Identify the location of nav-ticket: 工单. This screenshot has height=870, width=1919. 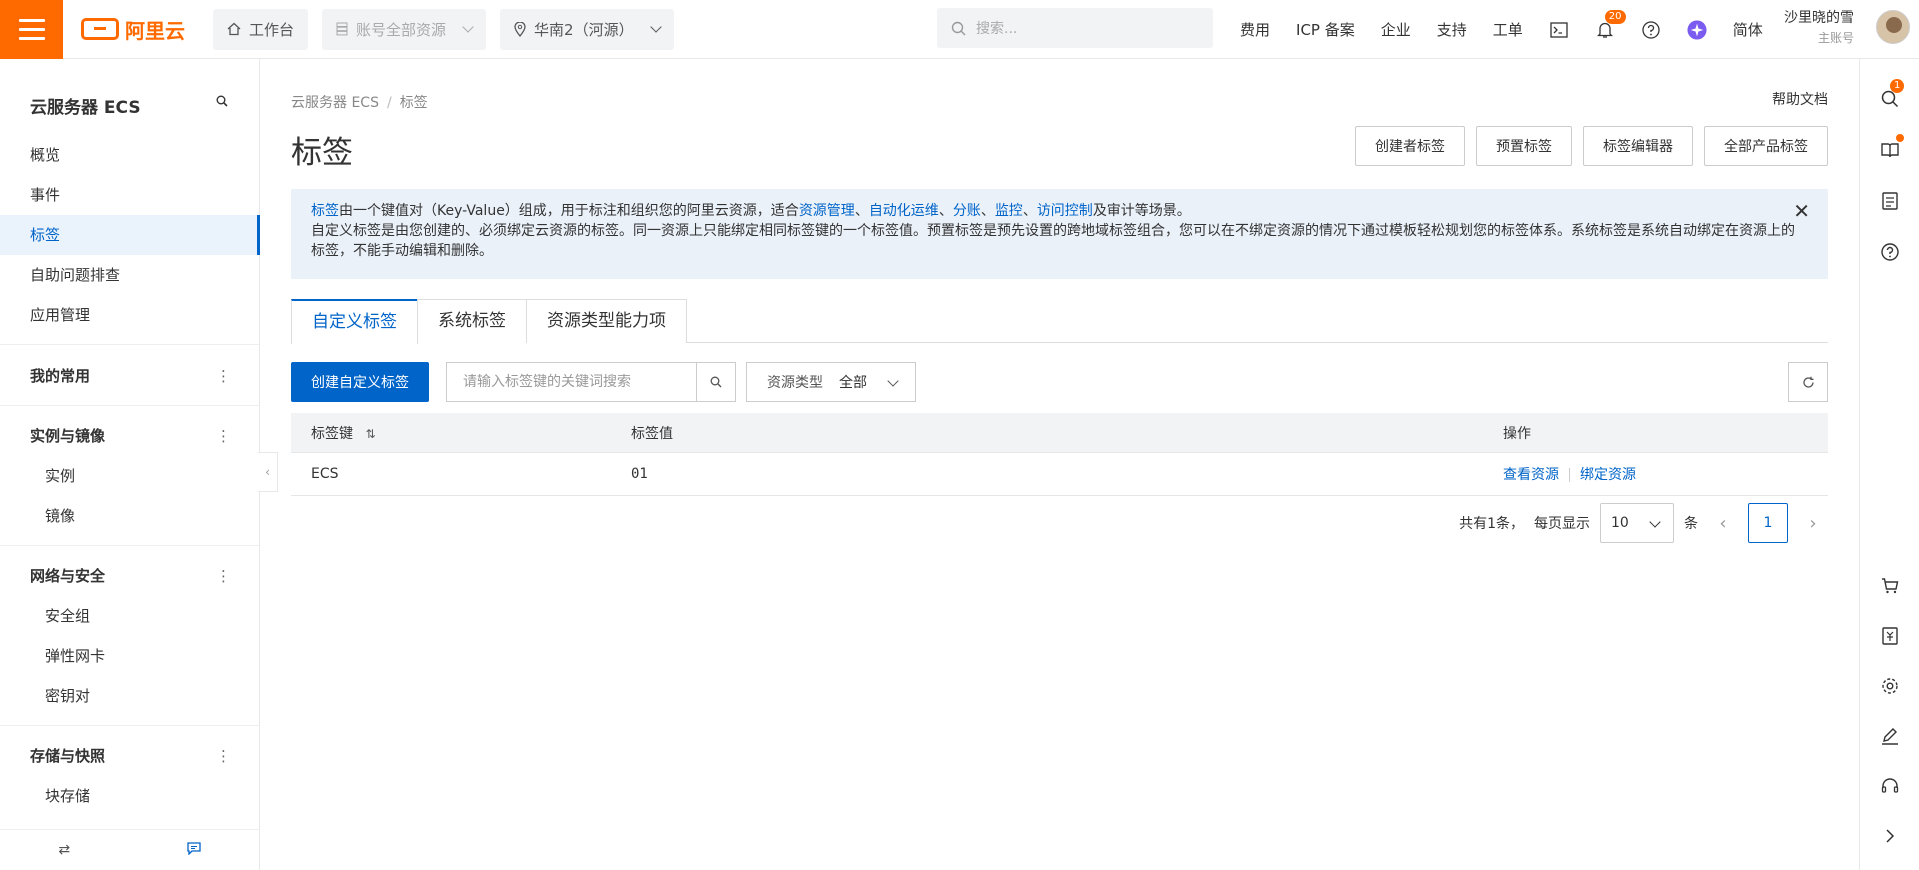
(1508, 29).